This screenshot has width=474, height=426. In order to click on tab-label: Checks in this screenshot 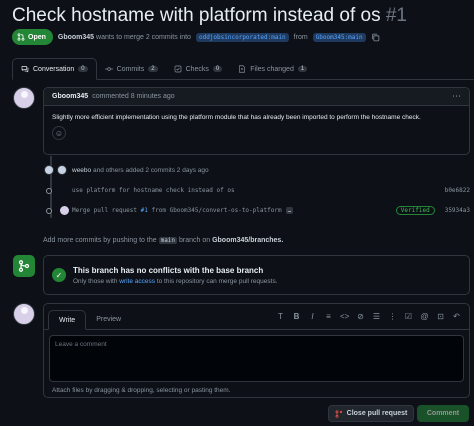, I will do `click(197, 69)`.